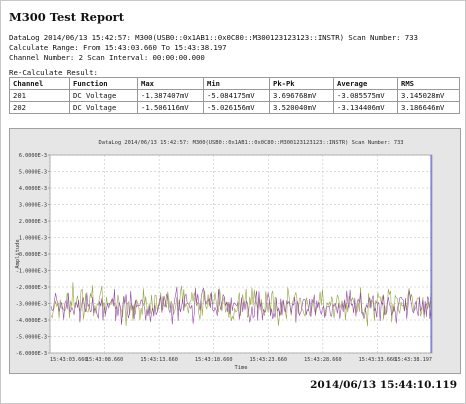 The image size is (466, 404). Describe the element at coordinates (301, 107) in the screenshot. I see `cell-pkpk: 3.520040mV` at that location.